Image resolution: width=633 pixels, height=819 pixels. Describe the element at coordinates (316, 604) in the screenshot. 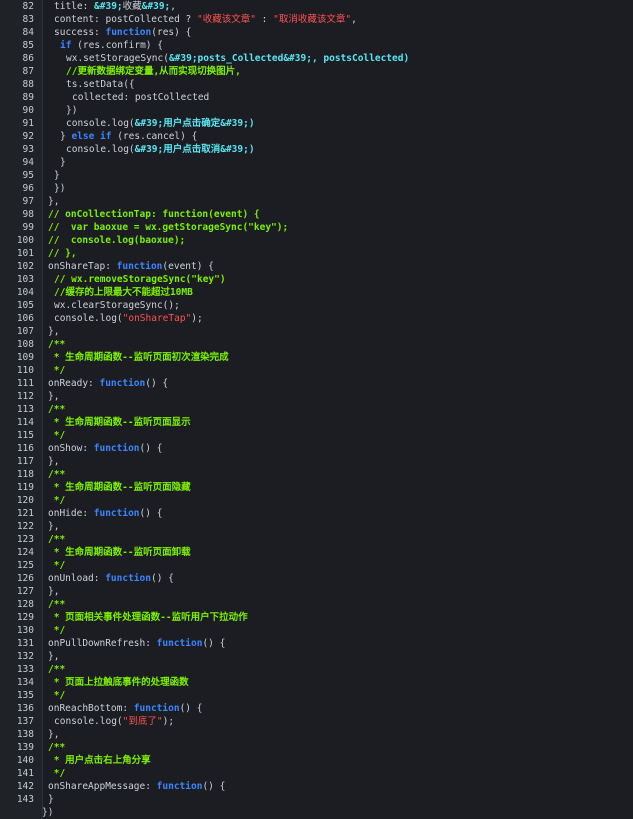

I see `code-line: 128 /**` at that location.